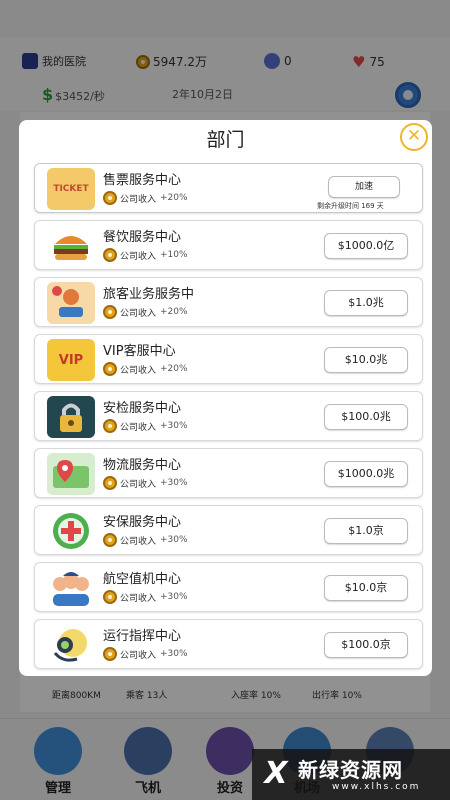 The width and height of the screenshot is (450, 800). What do you see at coordinates (142, 522) in the screenshot?
I see `department-name: 安保服务中心` at bounding box center [142, 522].